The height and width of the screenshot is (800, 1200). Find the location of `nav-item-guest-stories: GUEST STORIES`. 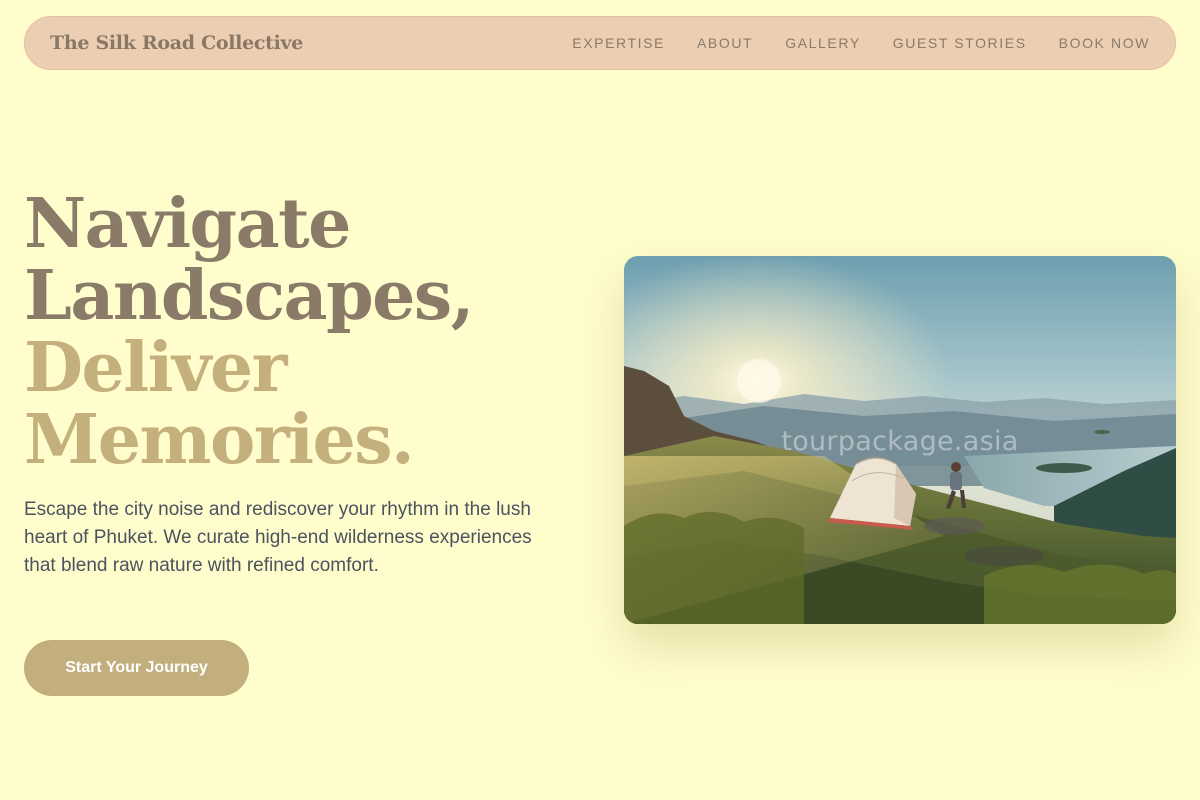

nav-item-guest-stories: GUEST STORIES is located at coordinates (960, 43).